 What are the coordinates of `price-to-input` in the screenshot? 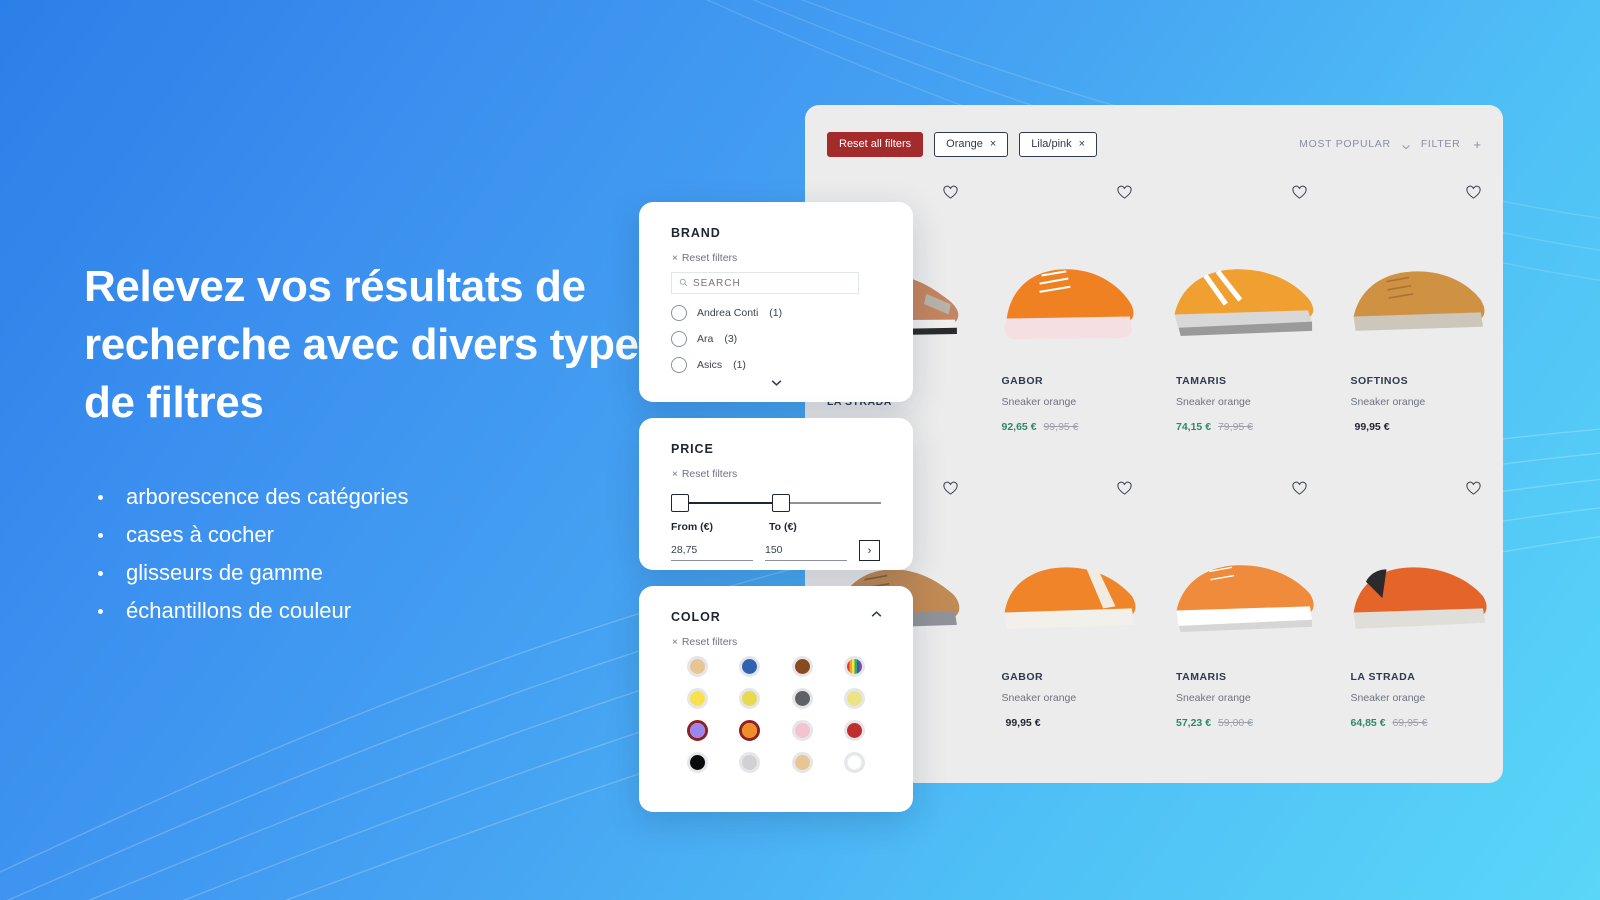 It's located at (806, 552).